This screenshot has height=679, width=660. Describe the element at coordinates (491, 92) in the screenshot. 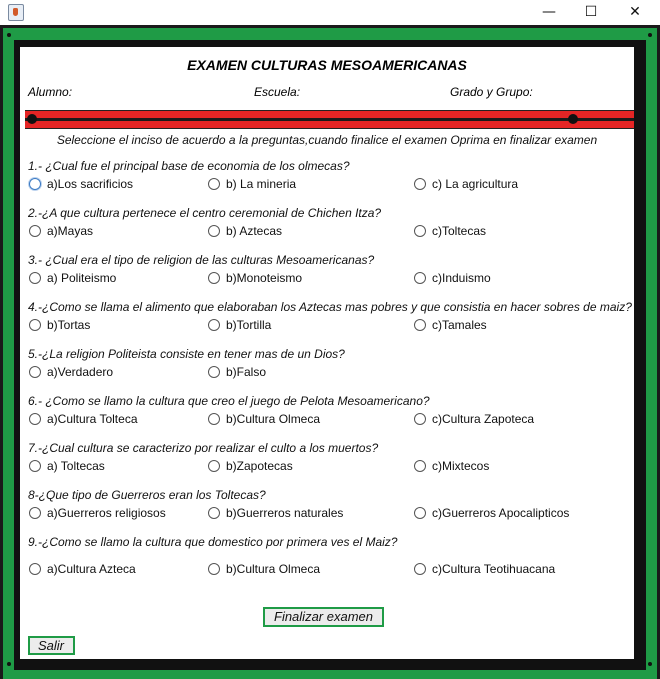

I see `grade-label: Grado y Grupo:` at that location.